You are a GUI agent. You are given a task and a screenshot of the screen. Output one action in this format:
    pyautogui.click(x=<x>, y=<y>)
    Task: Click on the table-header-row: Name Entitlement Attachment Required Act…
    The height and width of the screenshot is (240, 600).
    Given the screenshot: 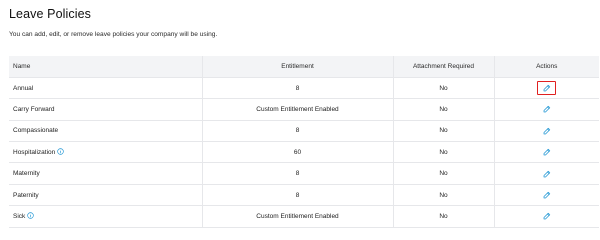 What is the action you would take?
    pyautogui.click(x=304, y=67)
    